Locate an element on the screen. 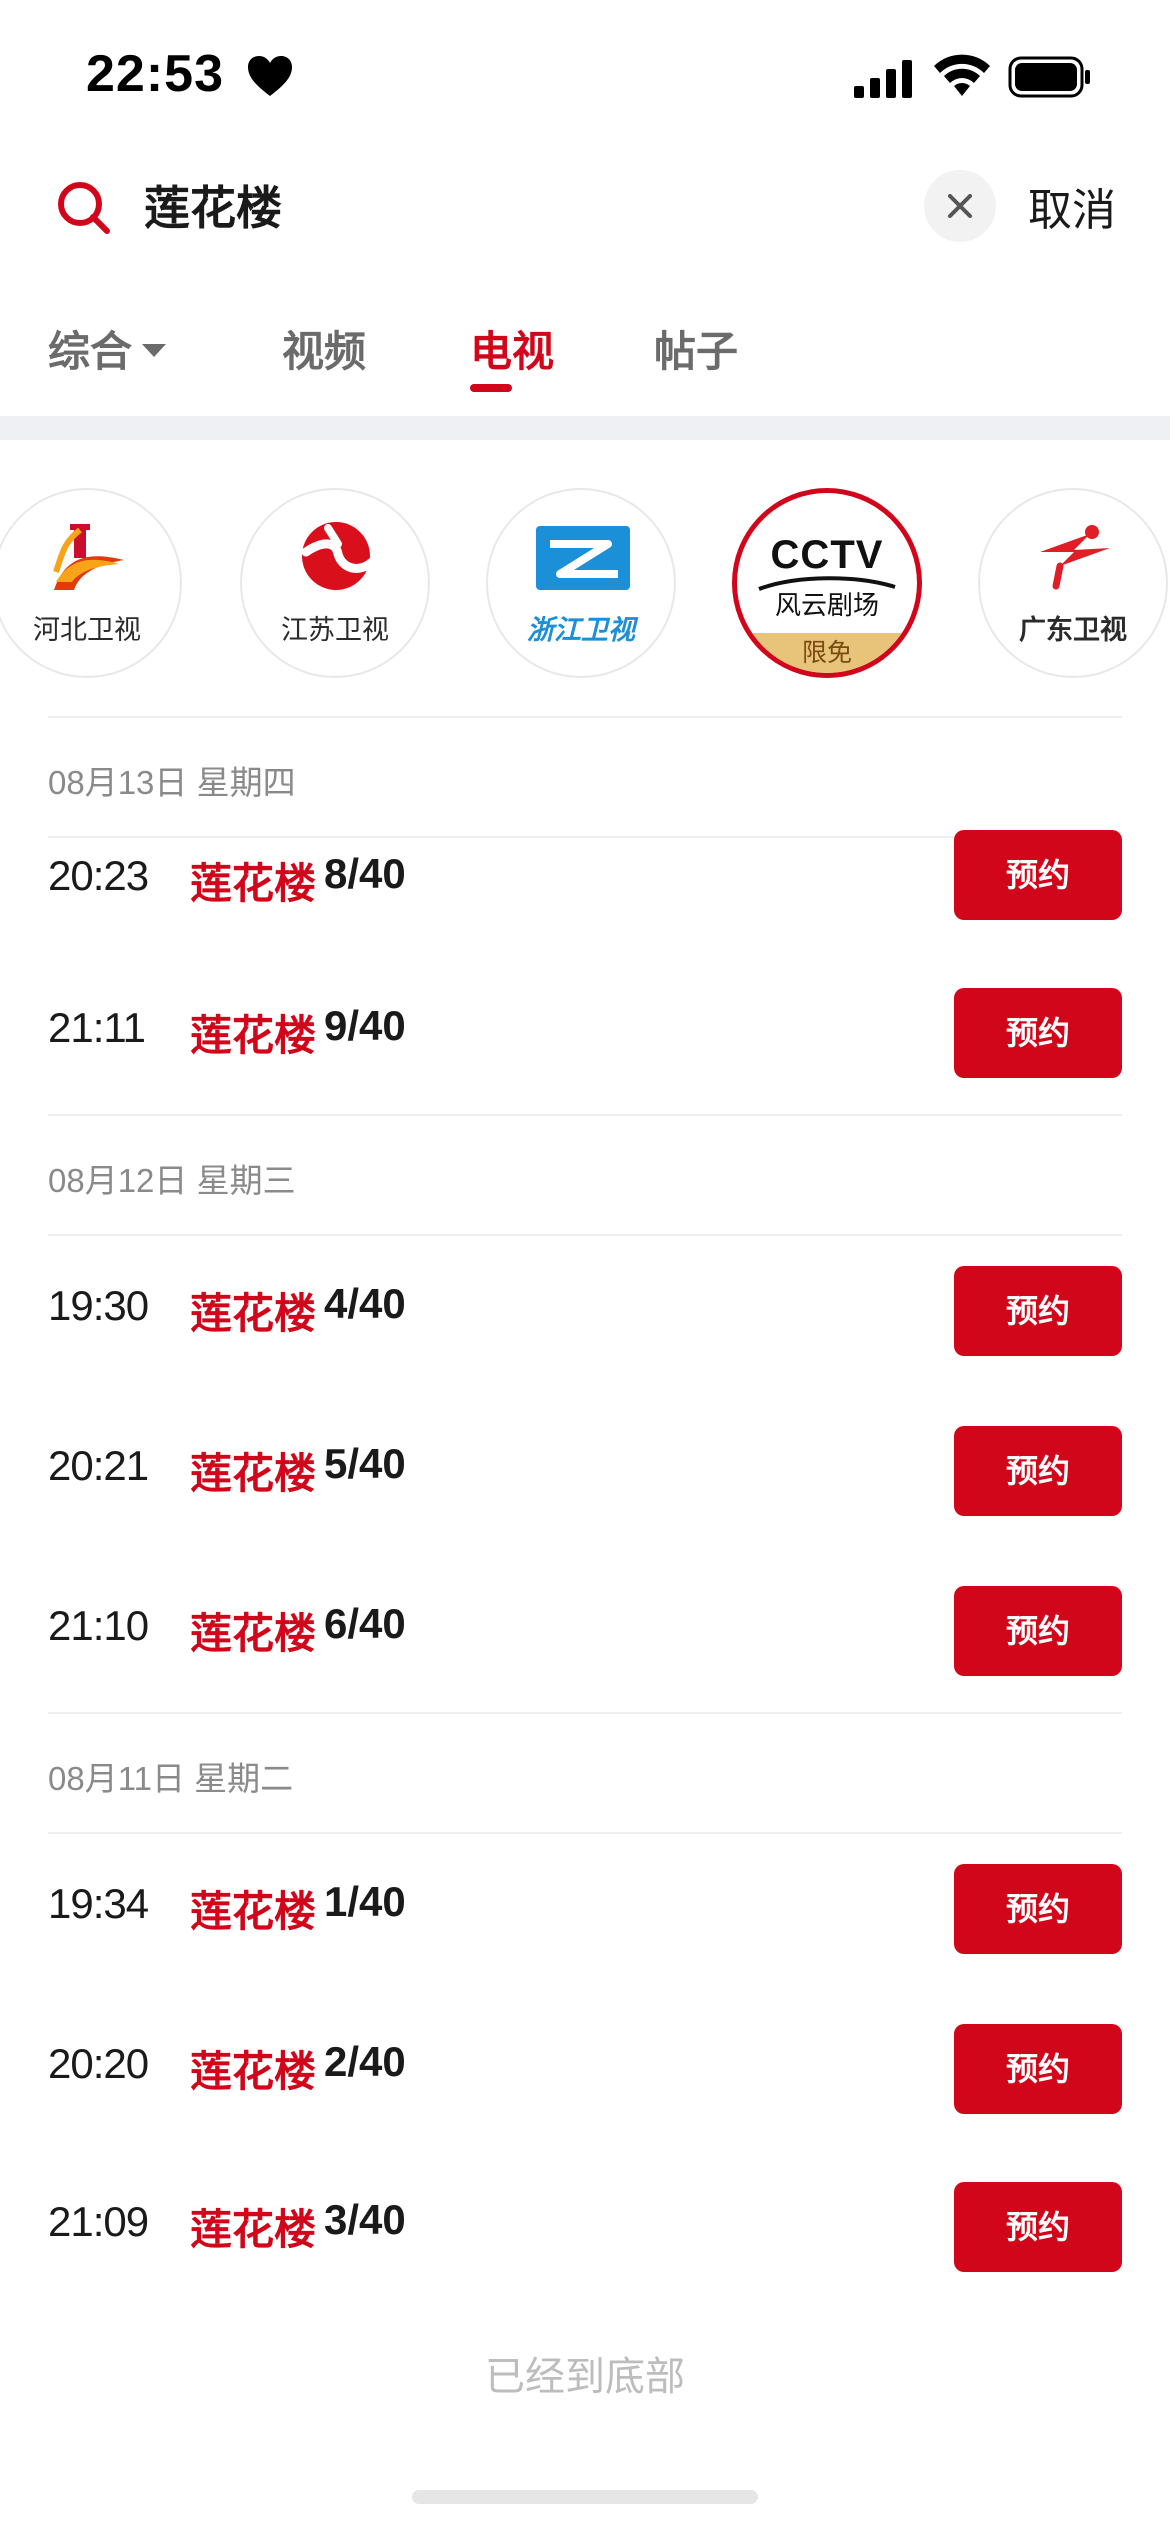 Image resolution: width=1170 pixels, height=2532 pixels. schedule-row: 20:23 莲花楼 8/40 预约 is located at coordinates (585, 877).